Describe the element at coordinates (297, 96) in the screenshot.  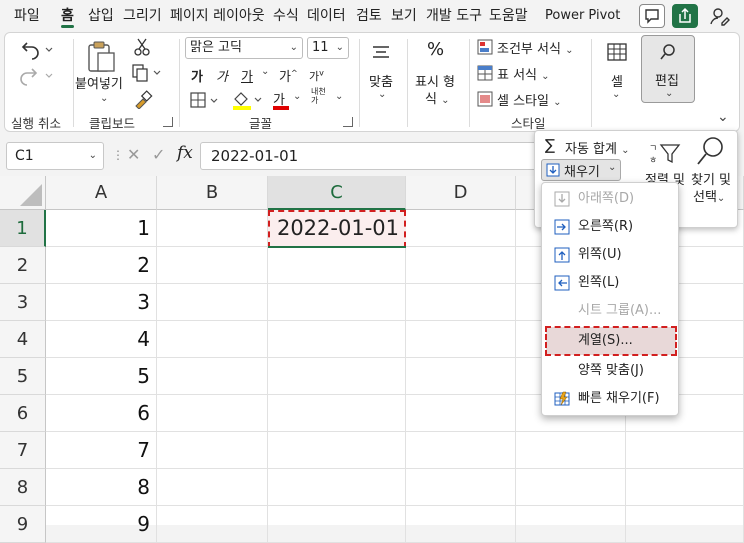
I see `font-color-chevron-icon: ⌄` at that location.